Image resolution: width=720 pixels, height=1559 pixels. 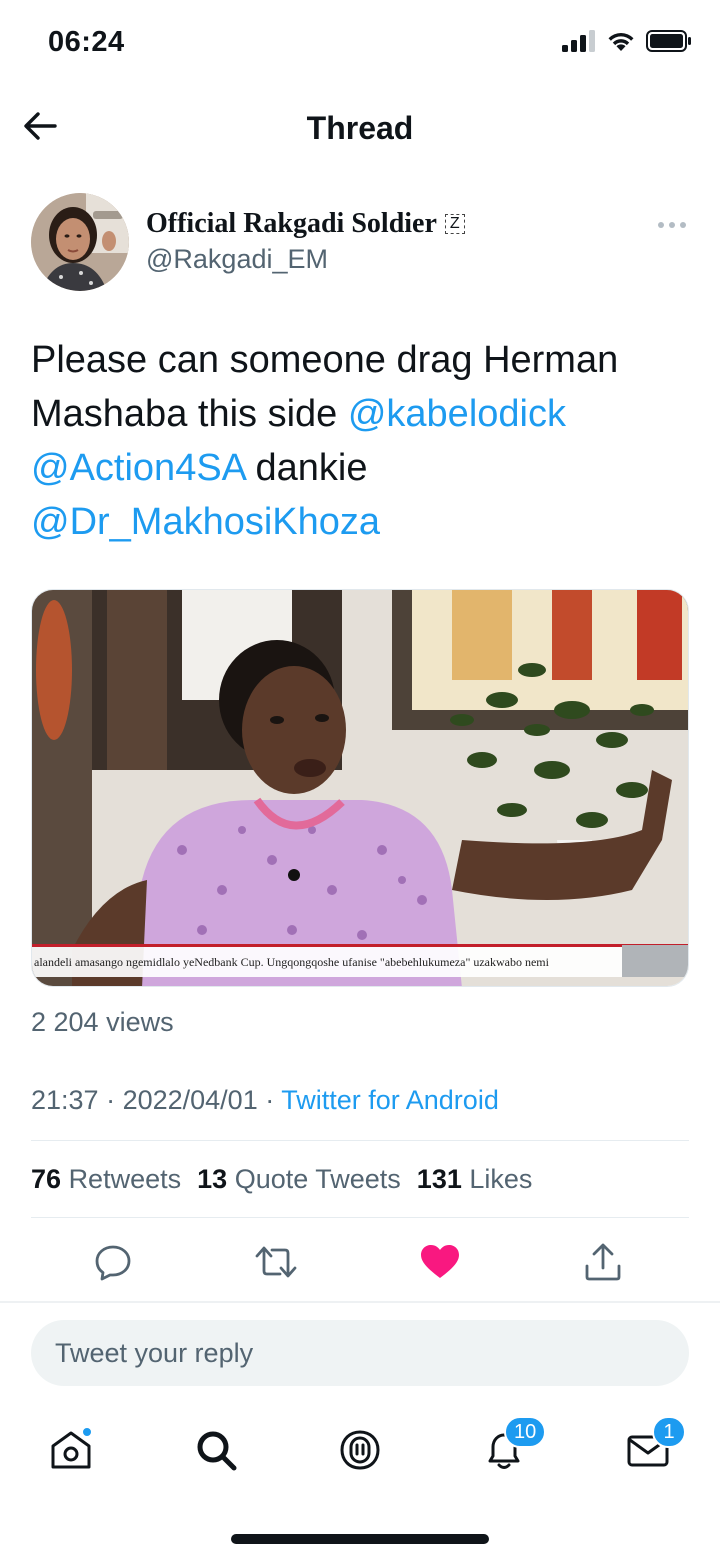 I want to click on battery-icon, so click(x=668, y=41).